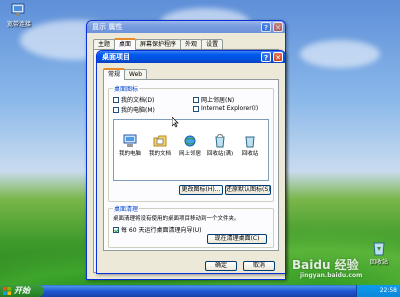  I want to click on list-item-label: 网上邻居, so click(189, 154).